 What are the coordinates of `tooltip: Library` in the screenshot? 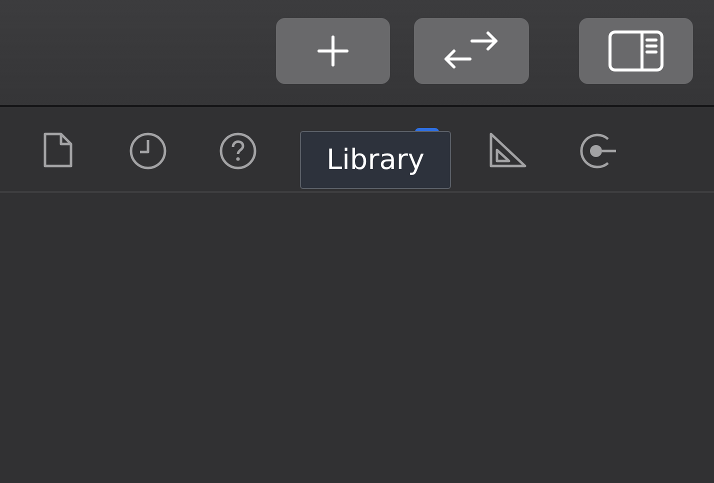 It's located at (375, 160).